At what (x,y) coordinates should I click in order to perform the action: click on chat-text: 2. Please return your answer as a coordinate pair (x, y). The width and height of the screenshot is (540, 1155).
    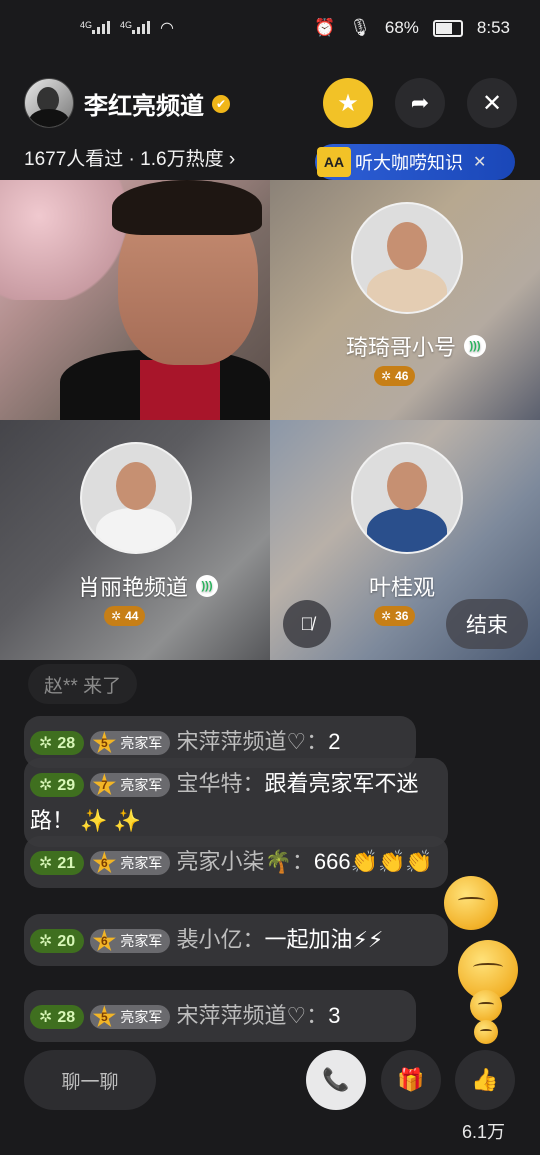
    Looking at the image, I should click on (334, 741).